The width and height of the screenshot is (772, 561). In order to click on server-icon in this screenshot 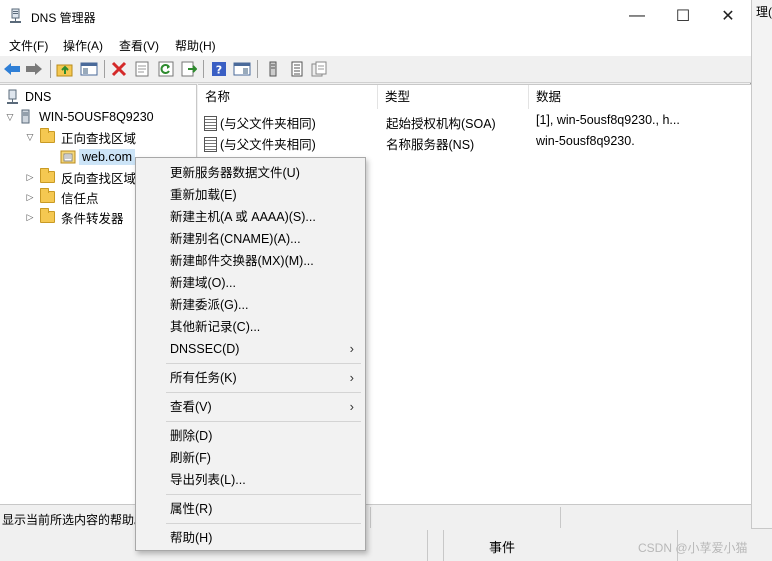, I will do `click(273, 69)`.